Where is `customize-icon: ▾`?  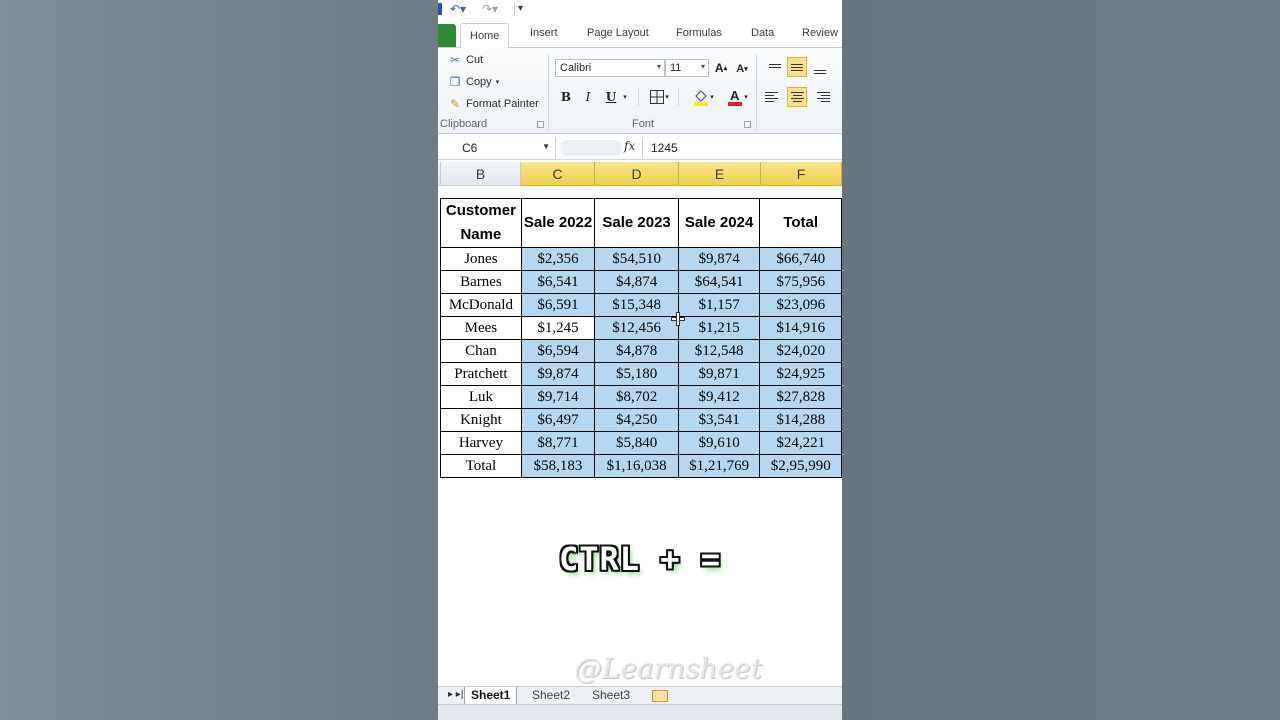
customize-icon: ▾ is located at coordinates (520, 9).